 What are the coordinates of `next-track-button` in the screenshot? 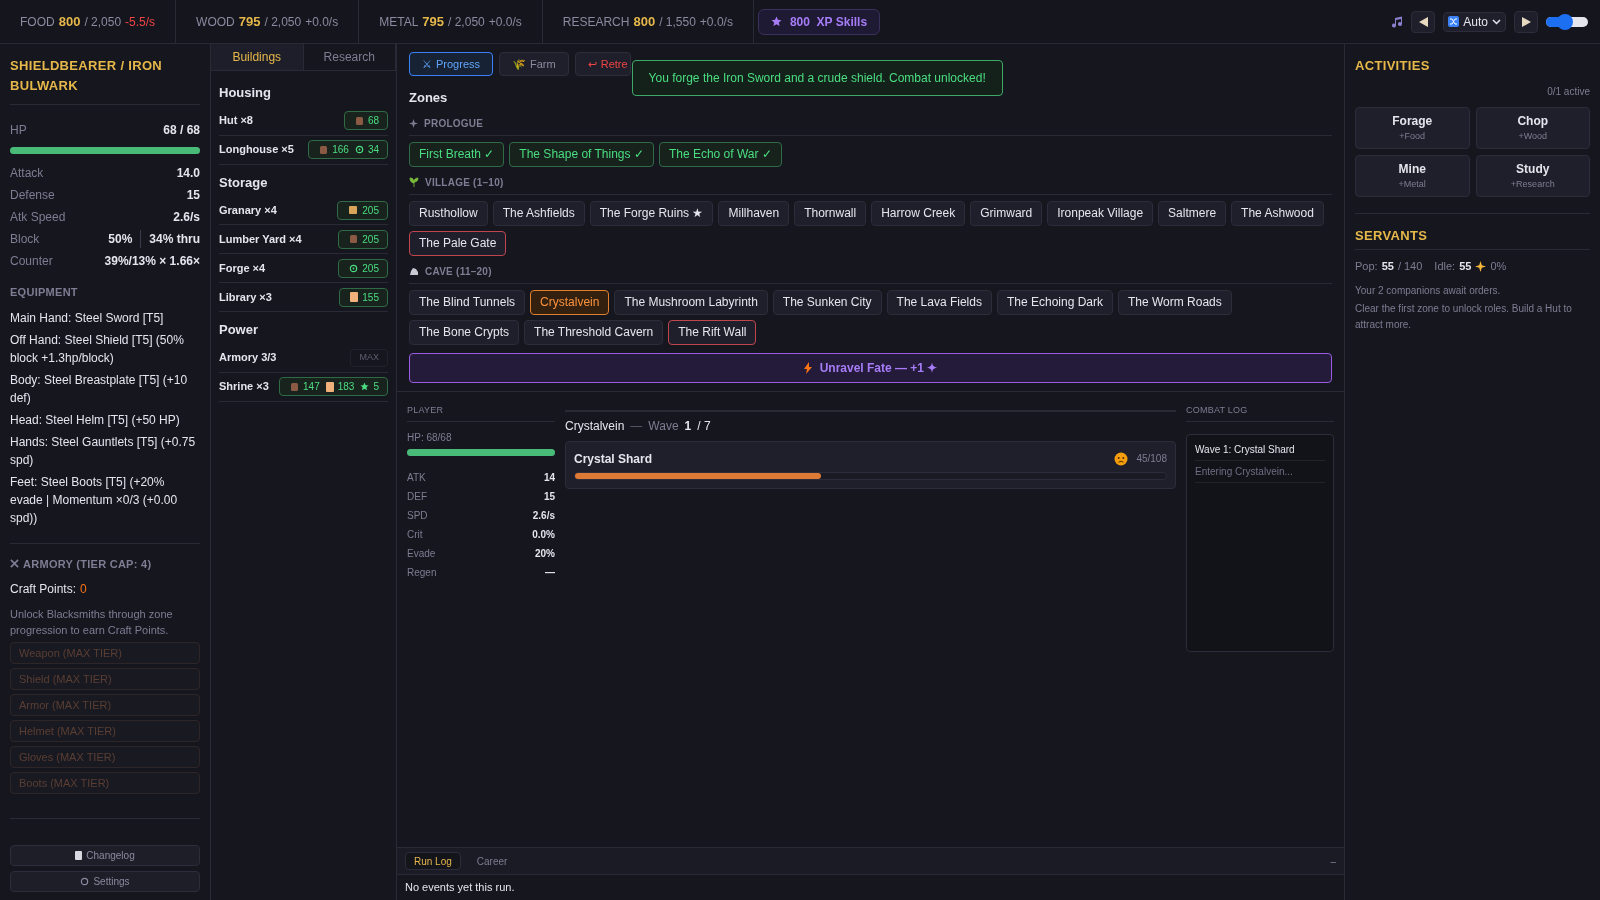 It's located at (1526, 21).